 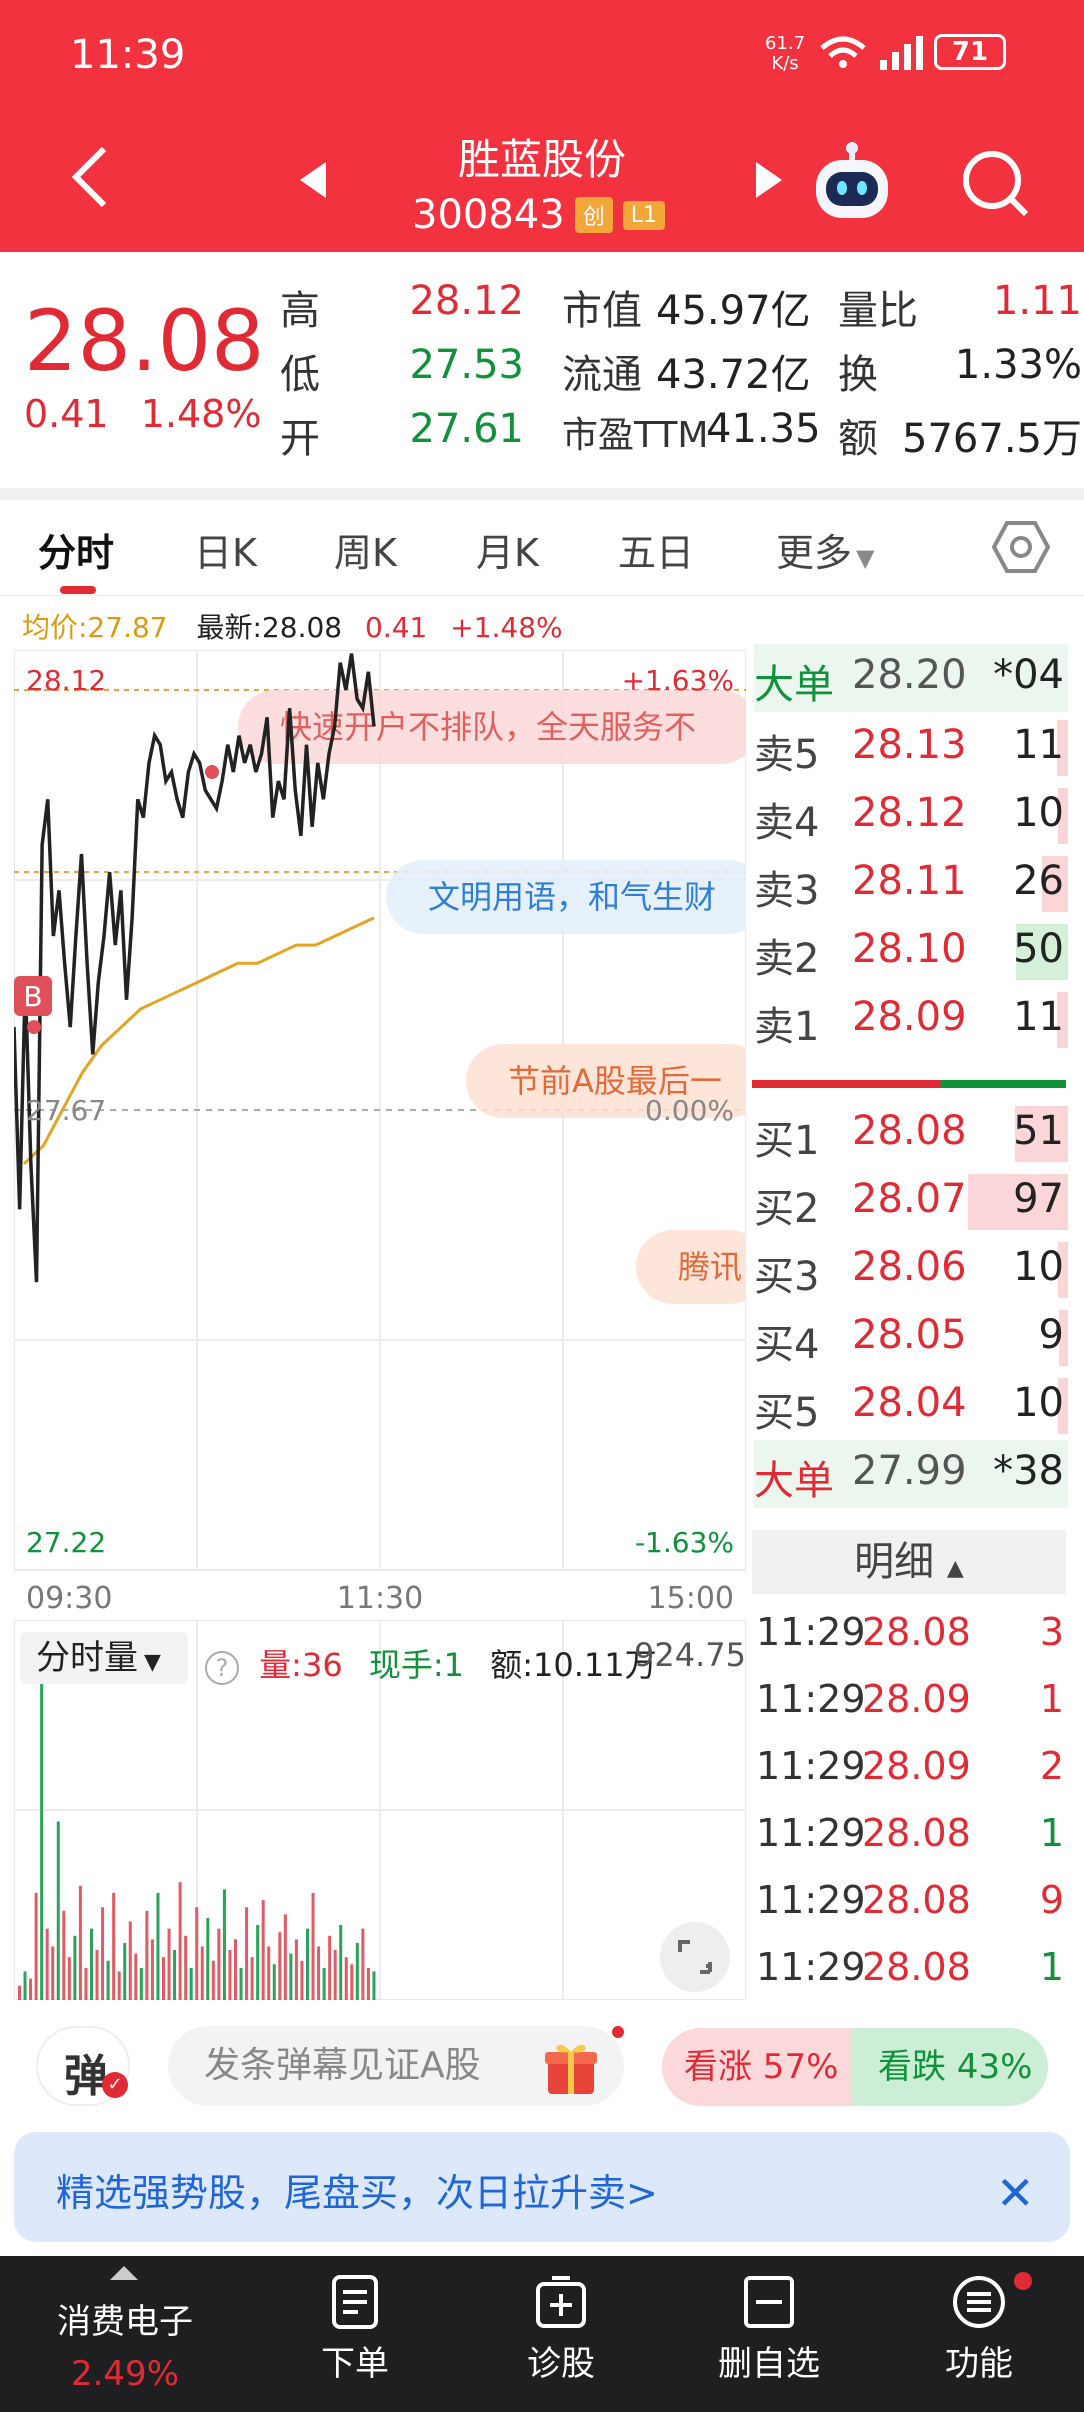 I want to click on danmu-toggle-button: 弹 ✓, so click(x=83, y=2066).